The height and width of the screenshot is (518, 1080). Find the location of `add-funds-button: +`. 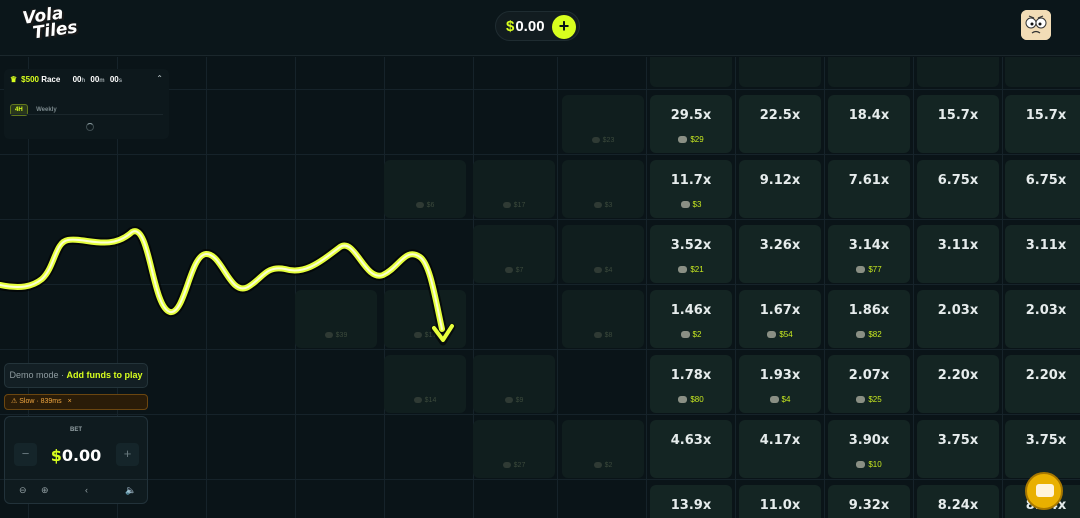

add-funds-button: + is located at coordinates (564, 27).